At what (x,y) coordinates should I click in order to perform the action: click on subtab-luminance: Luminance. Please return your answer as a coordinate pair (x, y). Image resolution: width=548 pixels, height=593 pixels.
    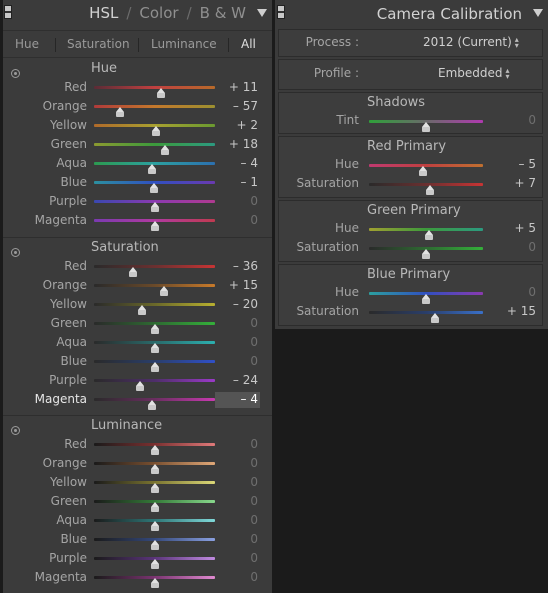
    Looking at the image, I should click on (184, 44).